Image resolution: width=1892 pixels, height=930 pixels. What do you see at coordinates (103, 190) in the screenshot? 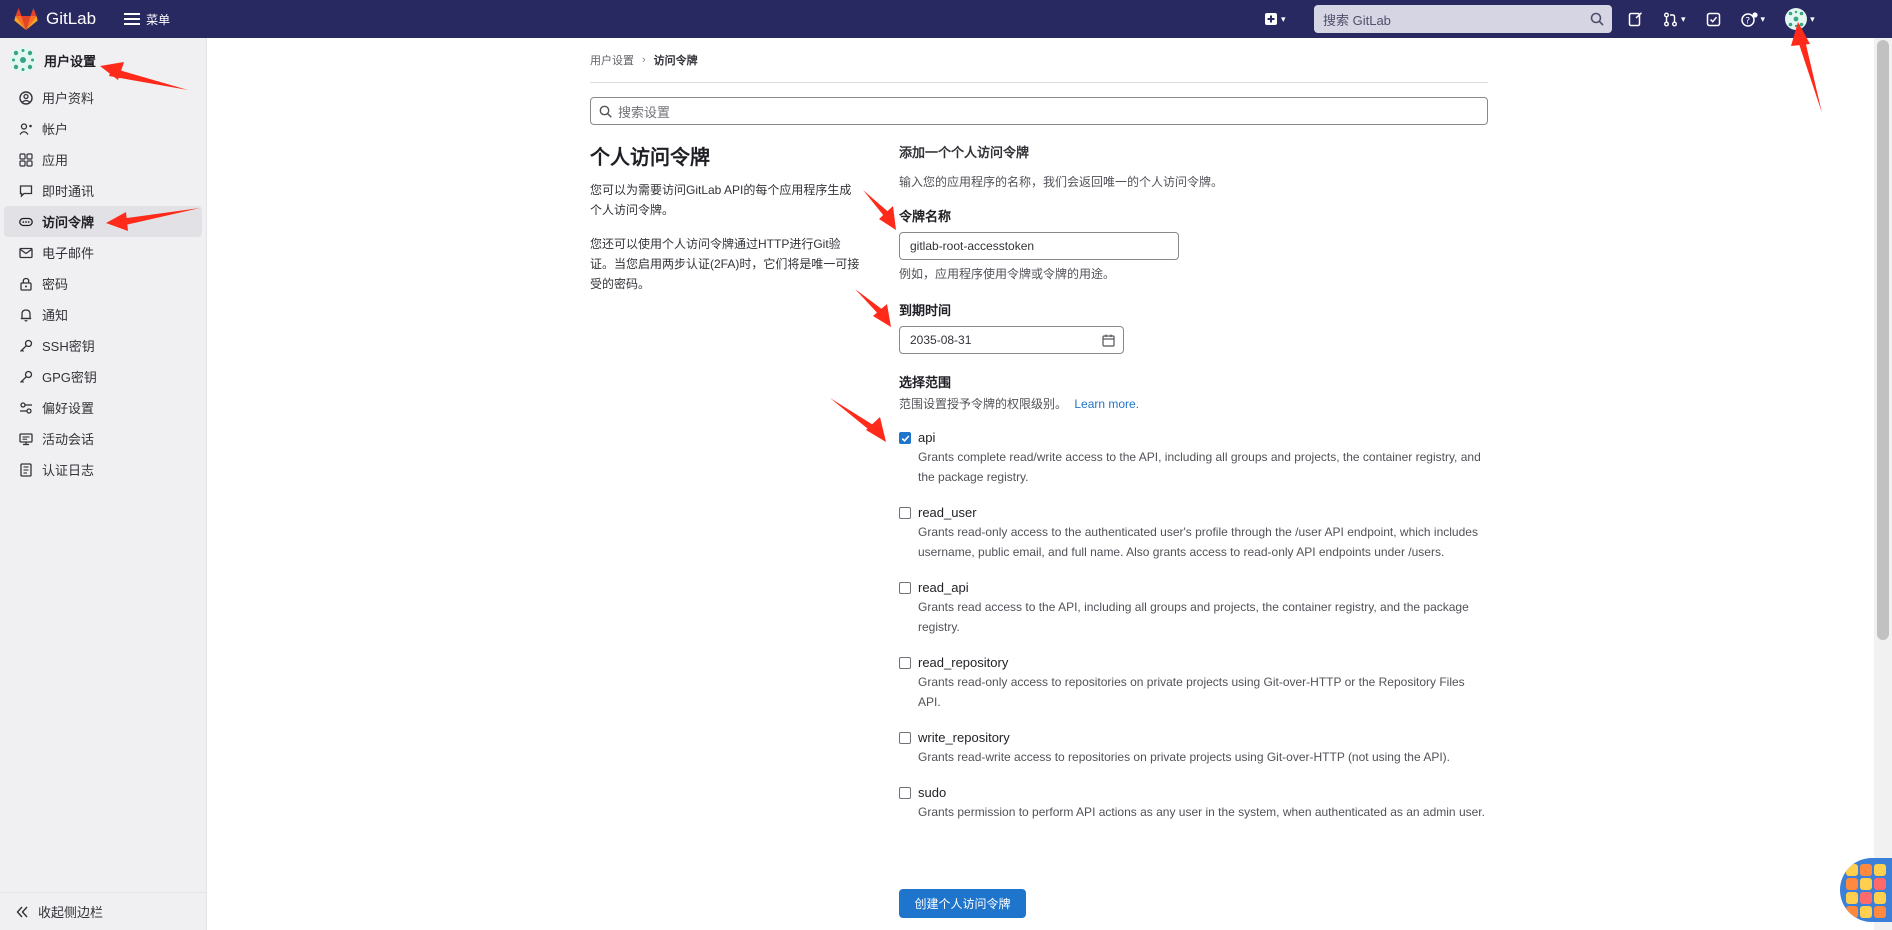
I see `sidebar-item-chat: 即时通讯` at bounding box center [103, 190].